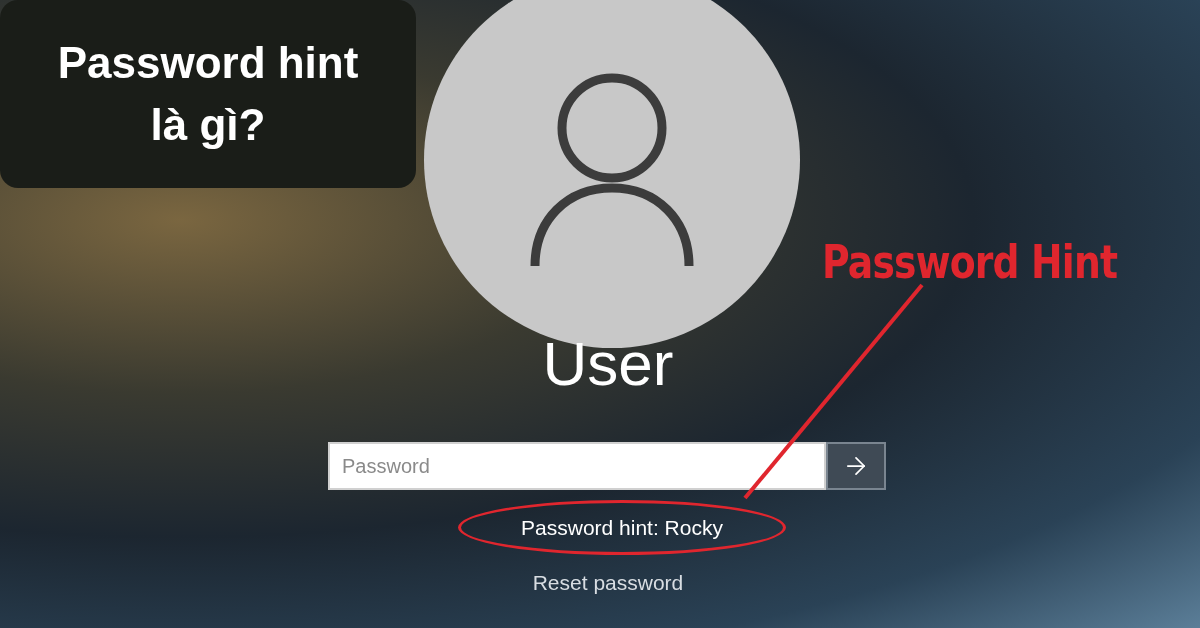 This screenshot has height=628, width=1200. I want to click on reset-password-link: Reset password, so click(608, 583).